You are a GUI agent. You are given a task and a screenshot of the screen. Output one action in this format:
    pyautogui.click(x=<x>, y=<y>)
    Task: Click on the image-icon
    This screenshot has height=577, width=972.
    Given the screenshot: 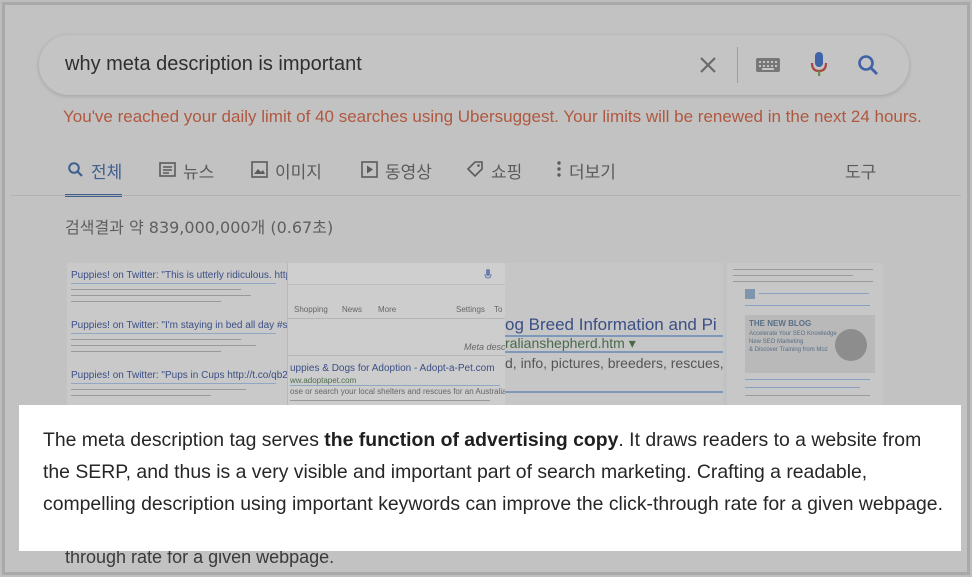 What is the action you would take?
    pyautogui.click(x=259, y=169)
    